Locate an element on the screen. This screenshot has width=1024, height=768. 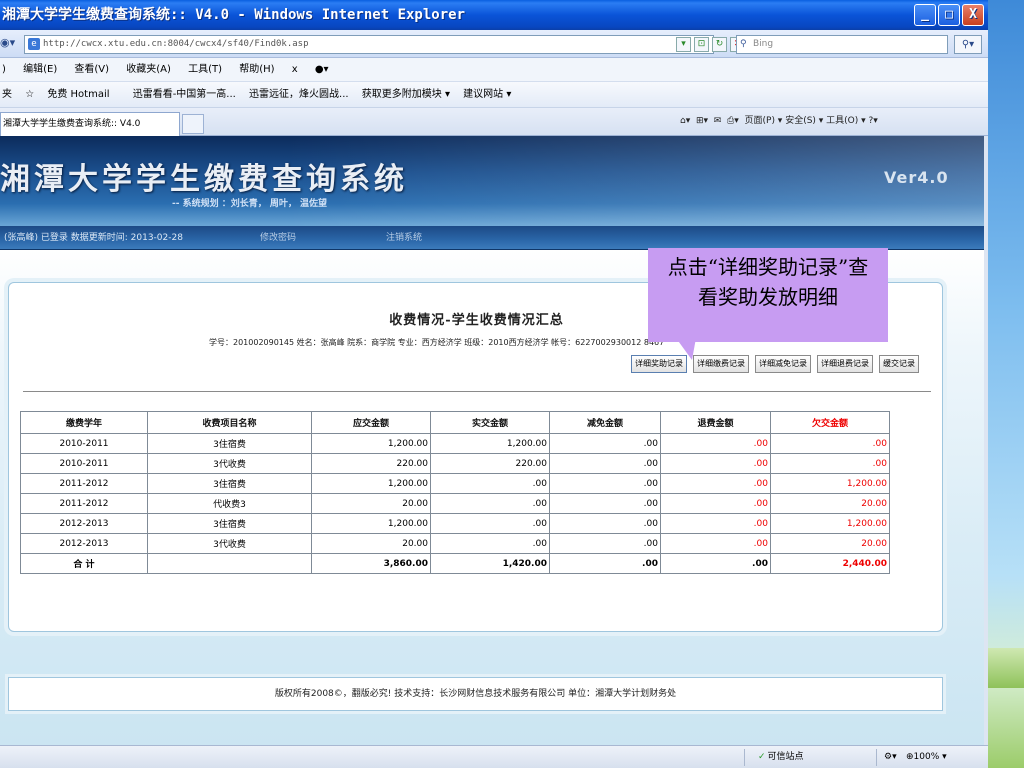
search-input: ⚲ Bing is located at coordinates (842, 44).